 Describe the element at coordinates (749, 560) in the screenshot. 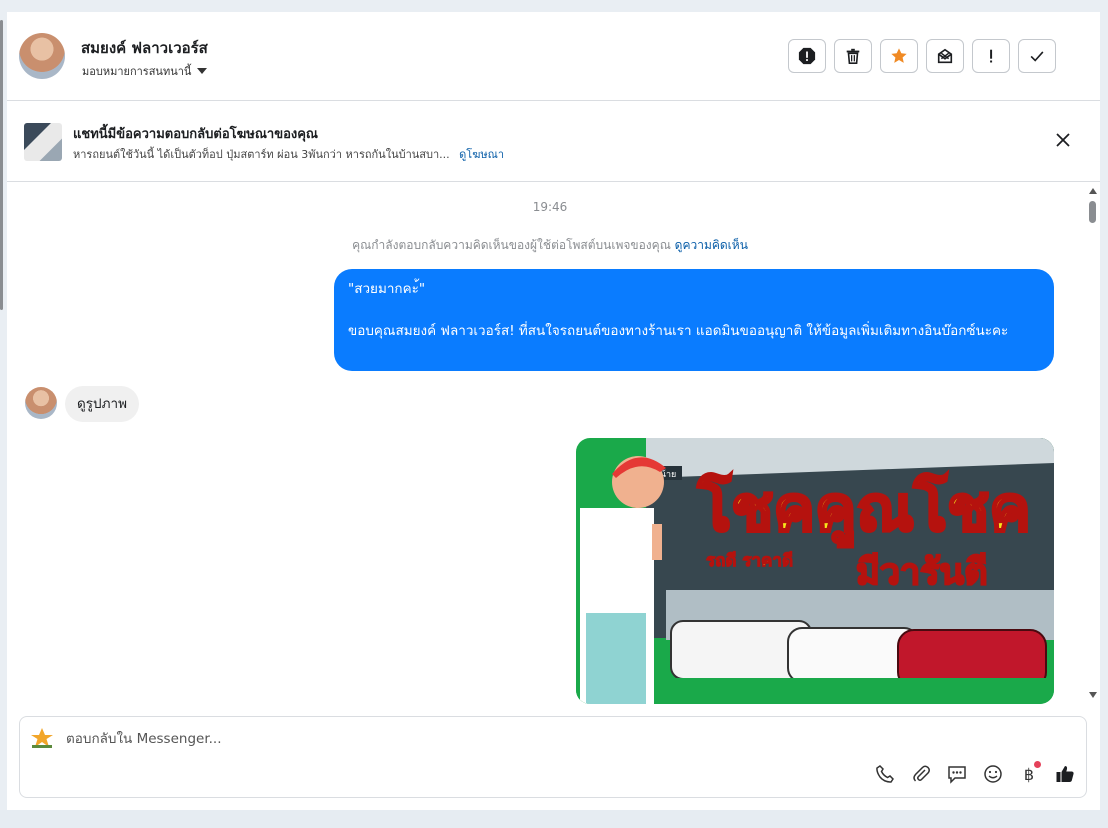

I see `image-subline-left: รถดี ราคาดี` at that location.